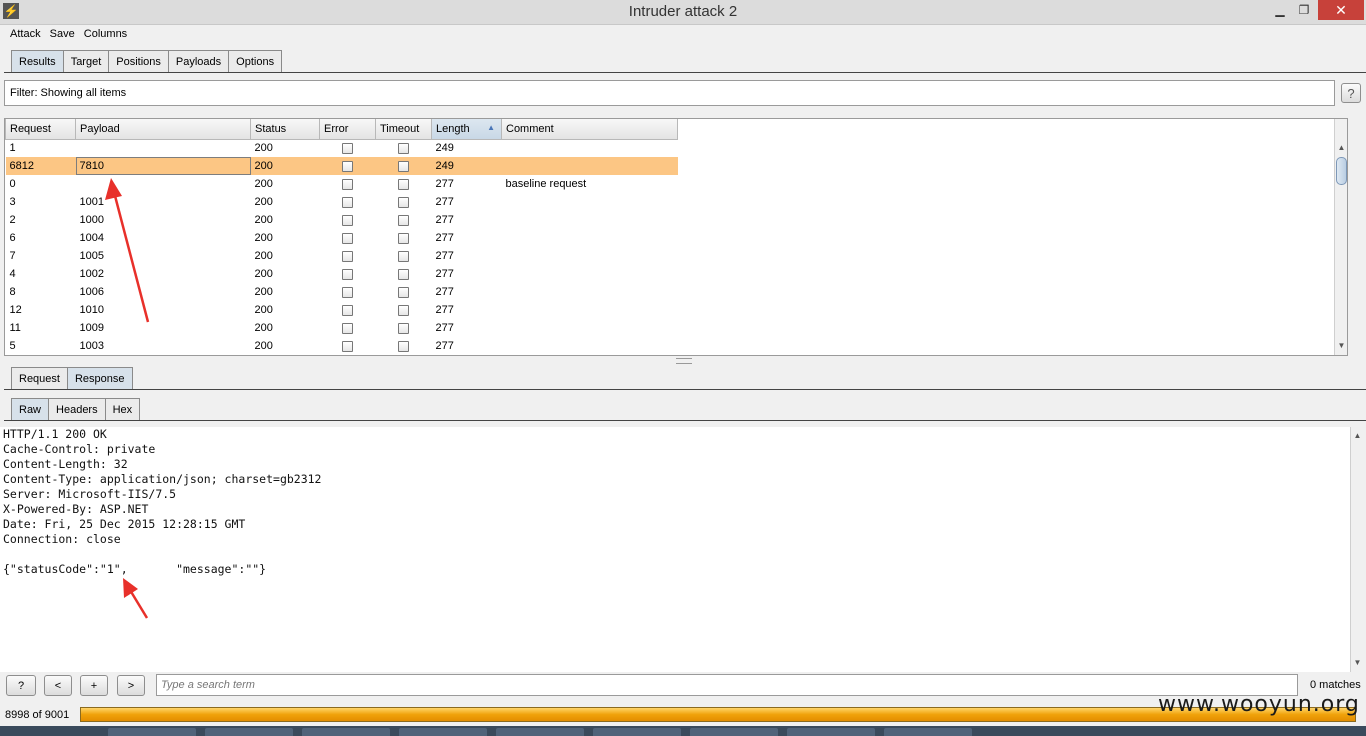 The width and height of the screenshot is (1366, 736). What do you see at coordinates (683, 731) in the screenshot?
I see `taskbar` at bounding box center [683, 731].